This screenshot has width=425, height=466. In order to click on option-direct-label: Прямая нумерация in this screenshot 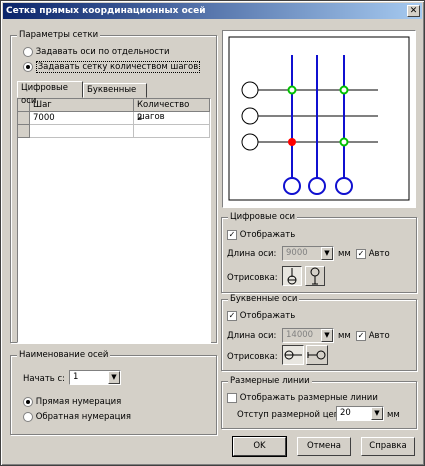, I will do `click(78, 402)`.